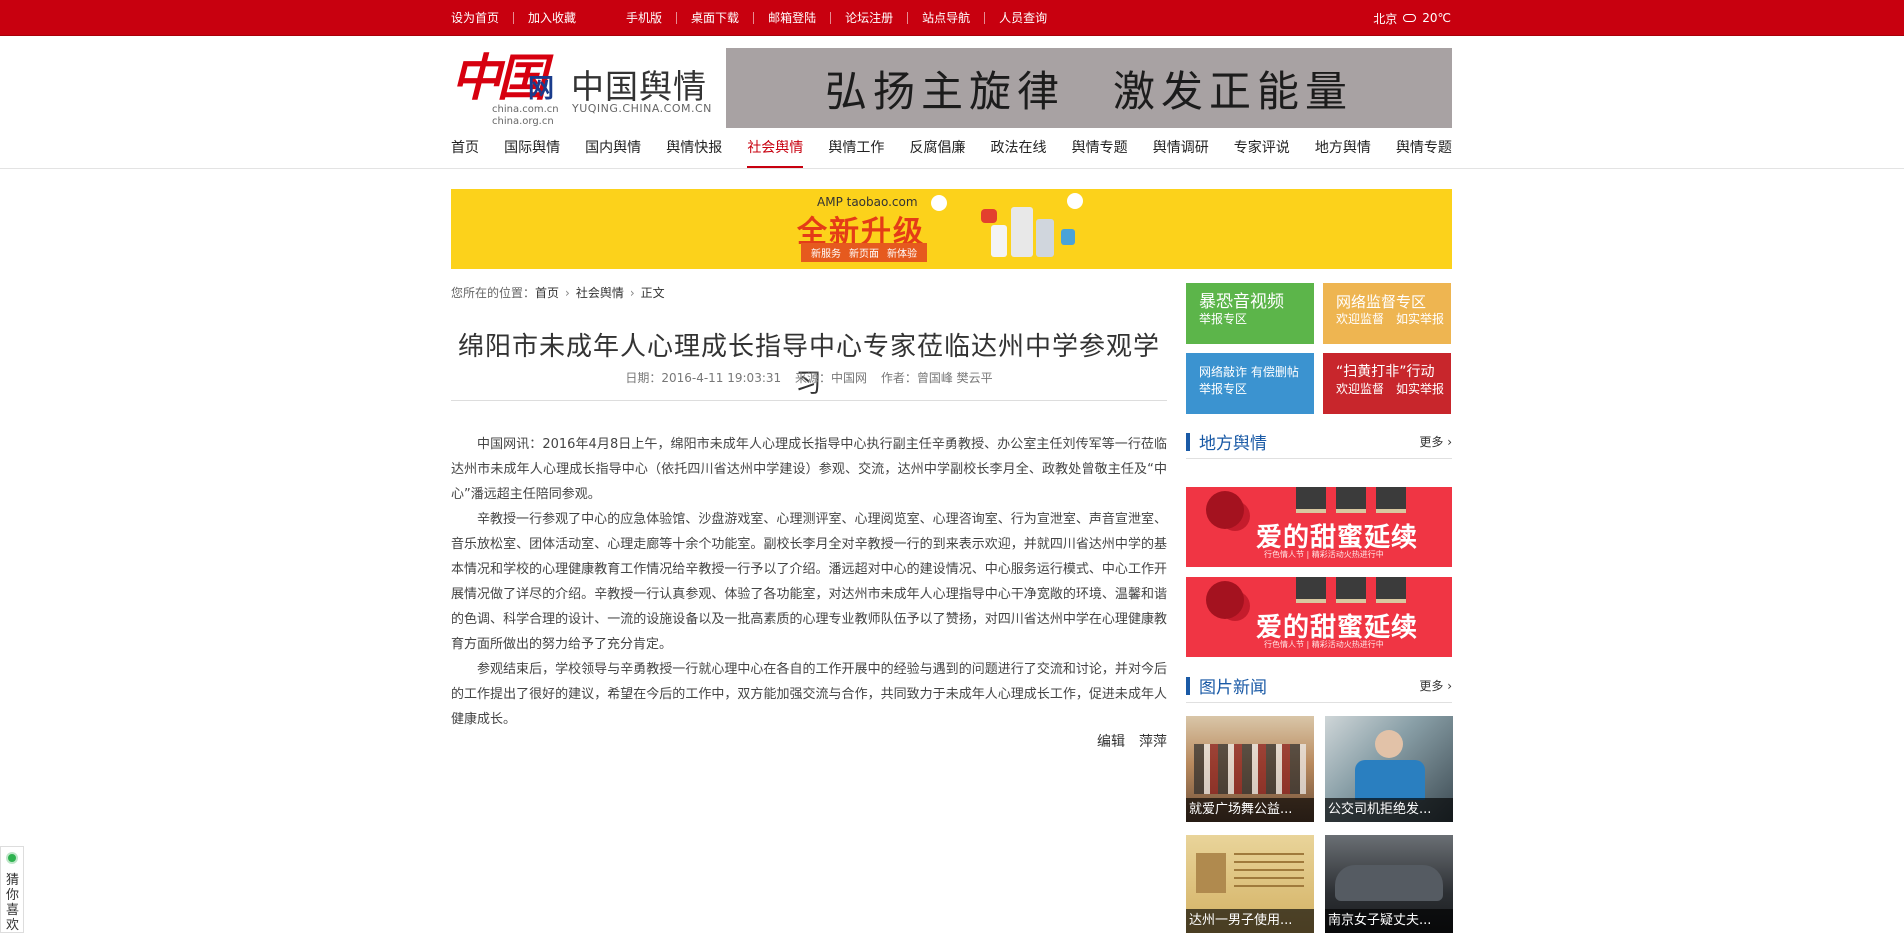 This screenshot has width=1904, height=933. What do you see at coordinates (1424, 153) in the screenshot?
I see `nav-item-topics-2: 舆情专题` at bounding box center [1424, 153].